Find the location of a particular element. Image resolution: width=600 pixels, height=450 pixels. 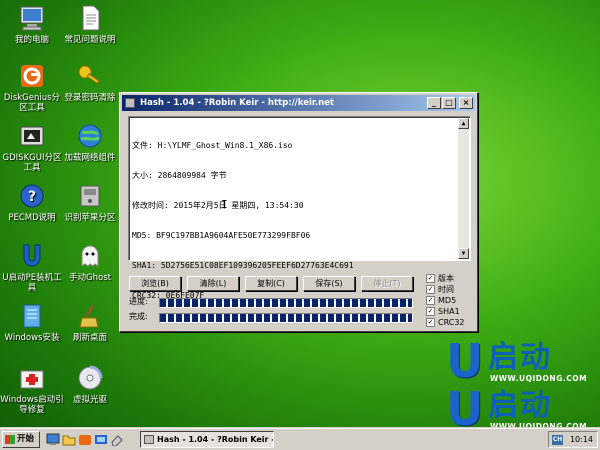

desktop-icon-label: 刷新桌面 is located at coordinates (89, 338).